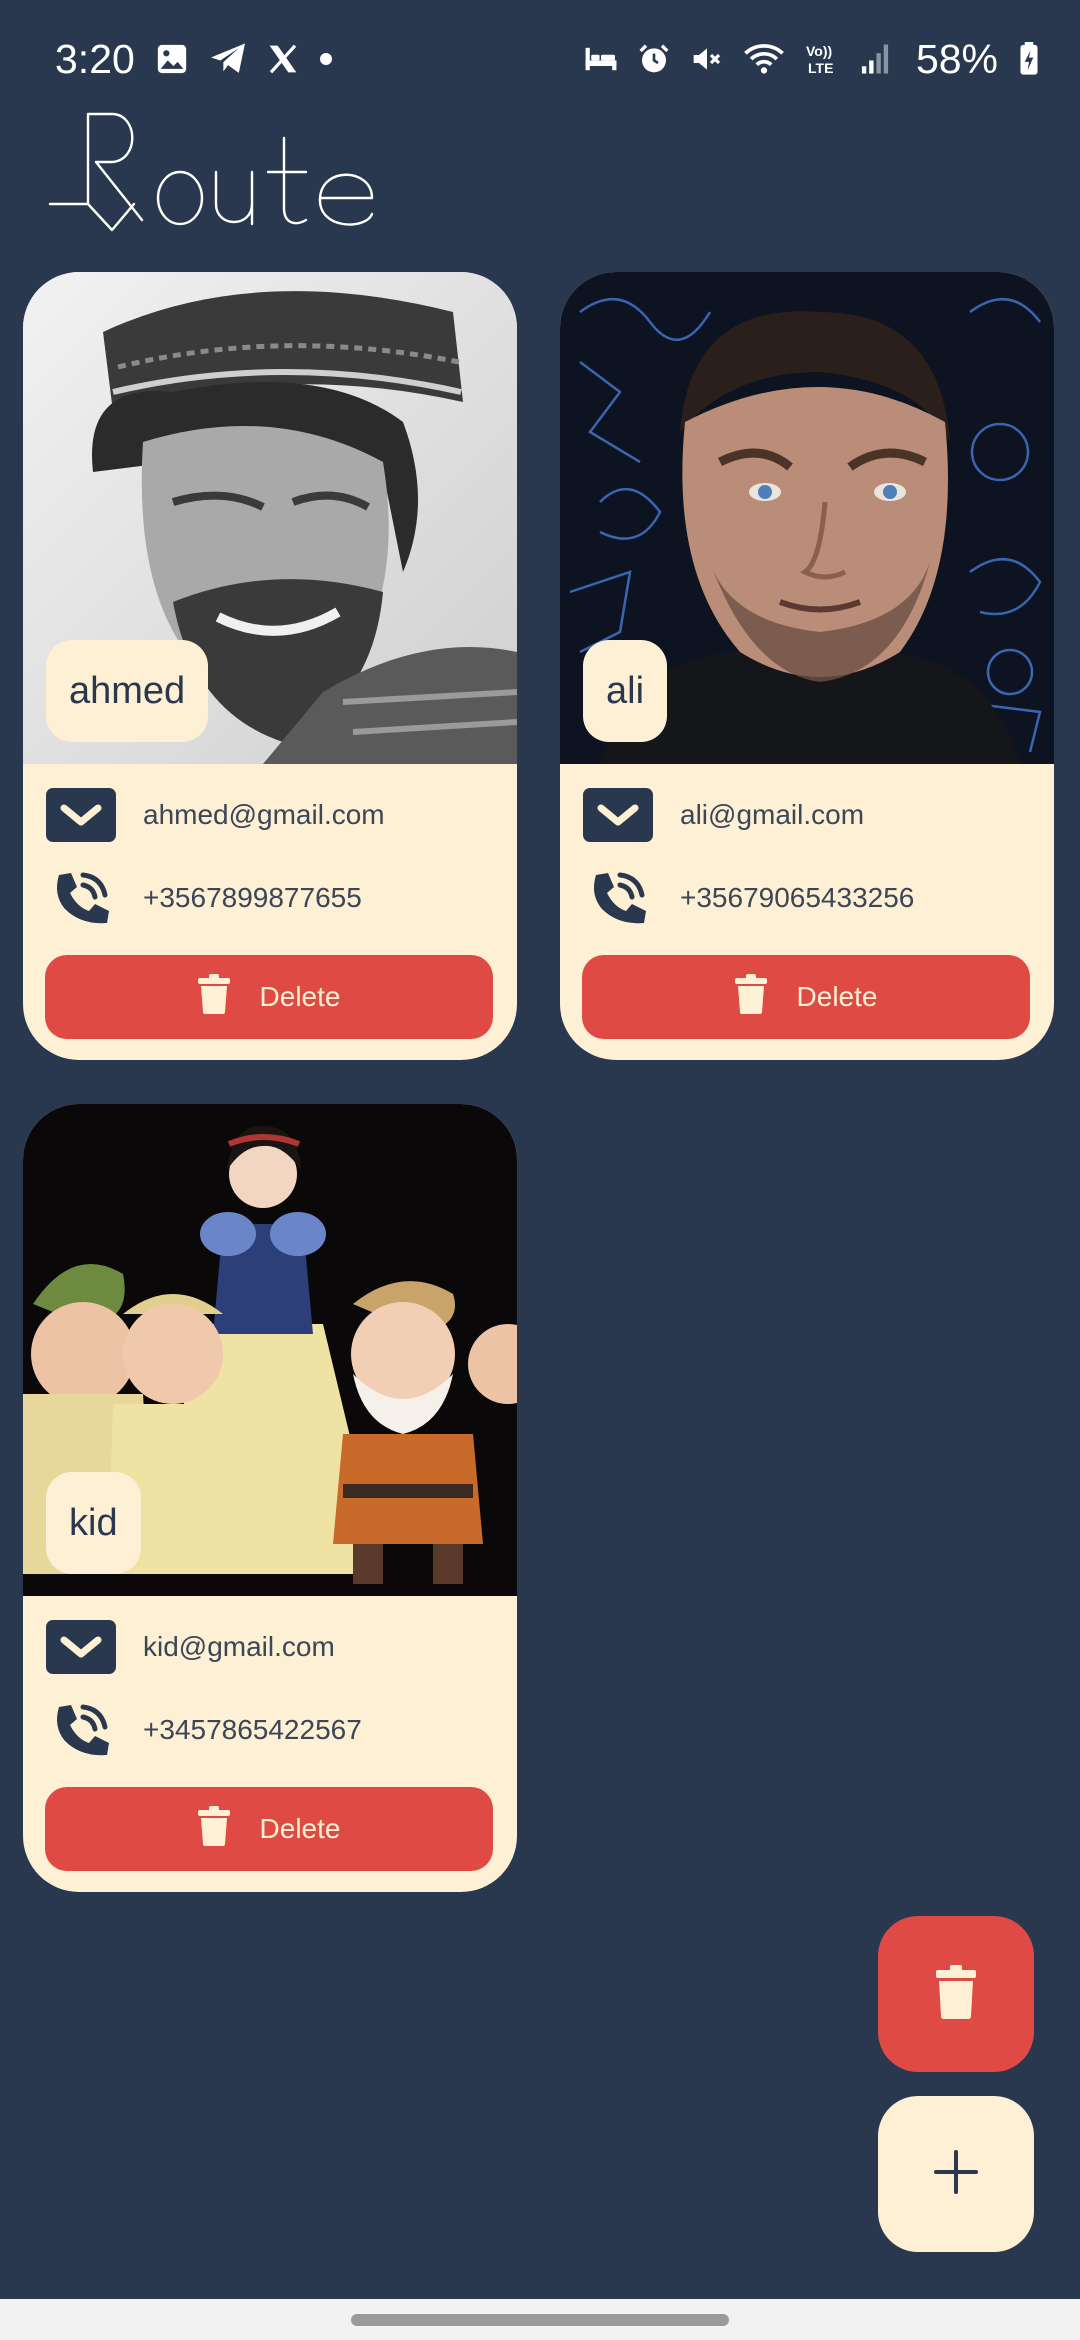 The height and width of the screenshot is (2340, 1080). Describe the element at coordinates (326, 59) in the screenshot. I see `dot-icon` at that location.